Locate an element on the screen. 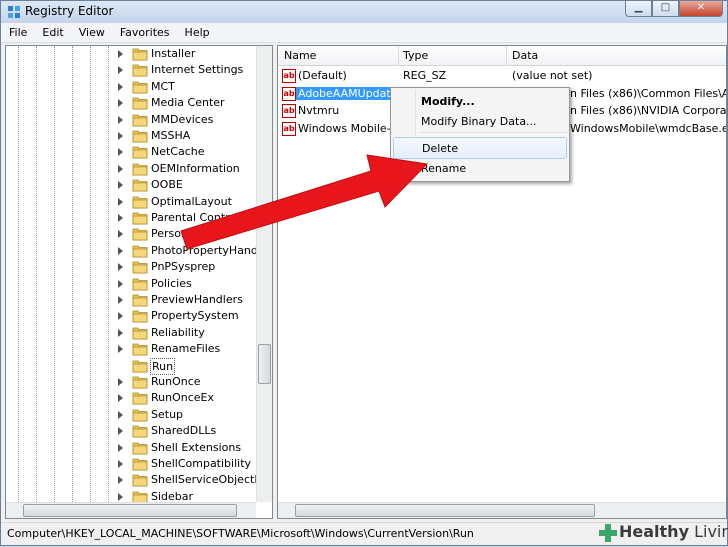  close-icon: ✕ is located at coordinates (701, 7).